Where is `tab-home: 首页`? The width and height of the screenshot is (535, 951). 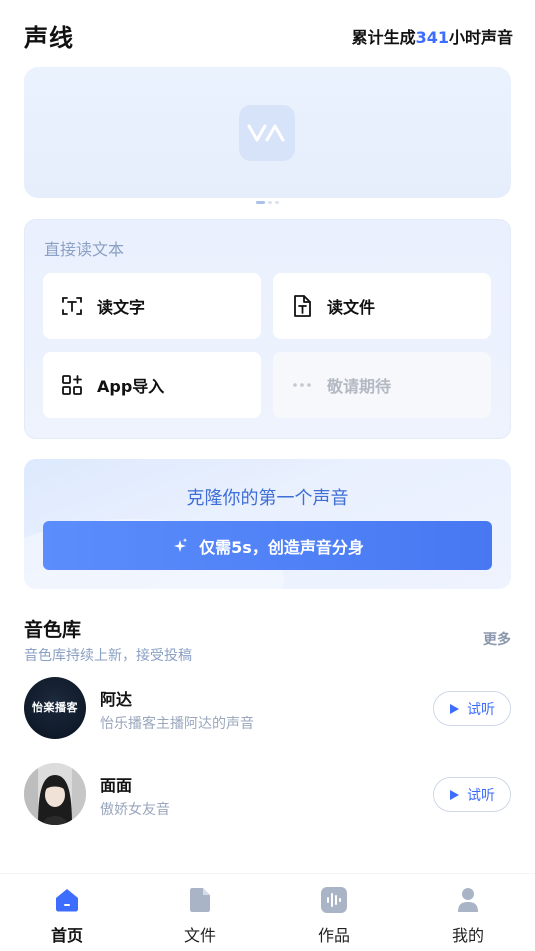 tab-home: 首页 is located at coordinates (67, 916).